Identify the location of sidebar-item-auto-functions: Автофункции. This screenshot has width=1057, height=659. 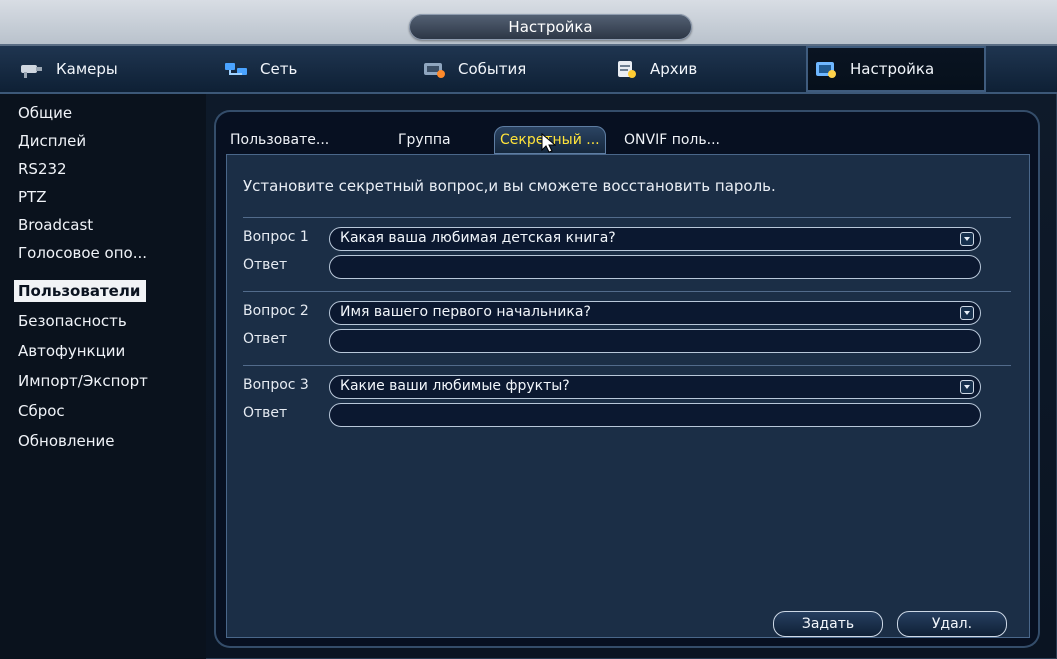
(71, 351).